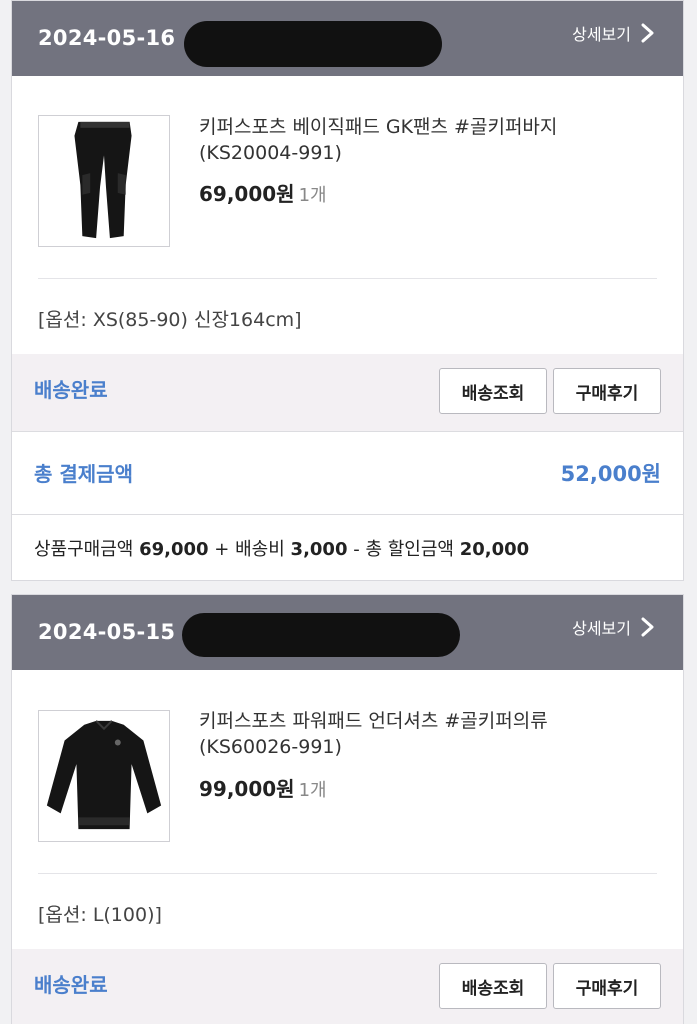 The width and height of the screenshot is (697, 1024). I want to click on product-name: 키퍼스포츠 베이직패드 GK팬츠 #골키퍼바지 (KS20004-991), so click(424, 140).